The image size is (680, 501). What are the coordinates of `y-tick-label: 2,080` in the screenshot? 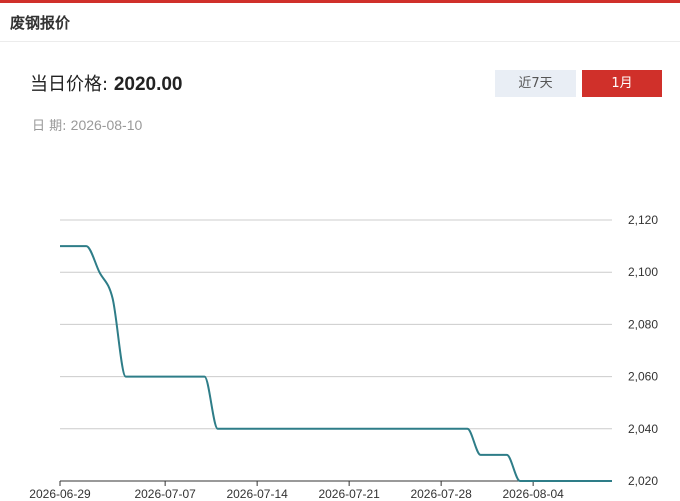 It's located at (643, 324).